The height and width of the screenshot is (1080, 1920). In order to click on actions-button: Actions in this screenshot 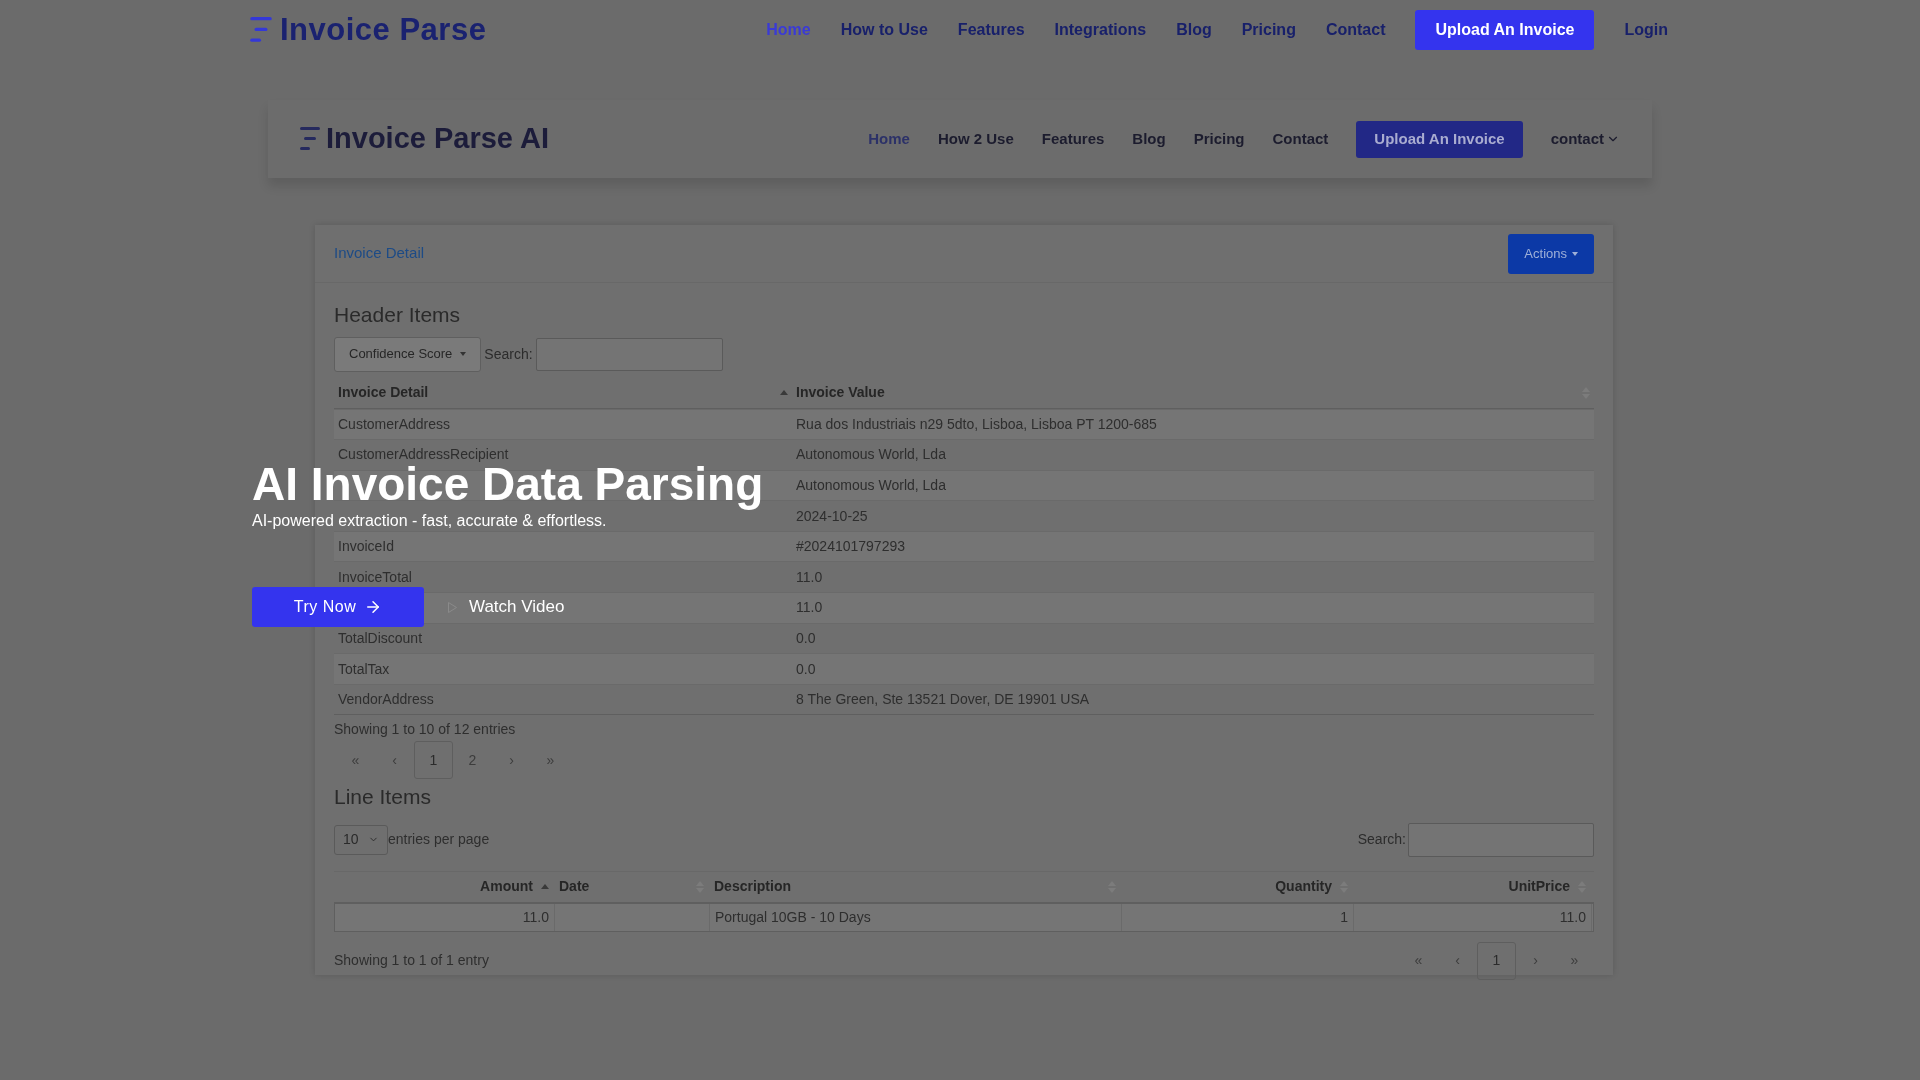, I will do `click(1551, 253)`.